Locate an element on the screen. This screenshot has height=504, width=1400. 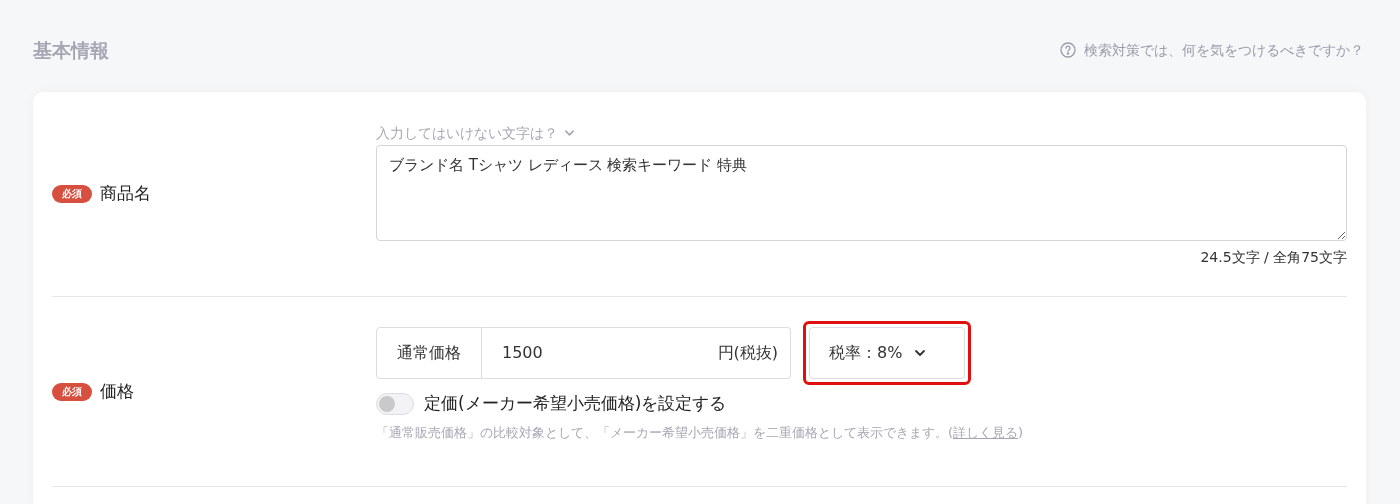
price-field-label: 通常価格 is located at coordinates (429, 353).